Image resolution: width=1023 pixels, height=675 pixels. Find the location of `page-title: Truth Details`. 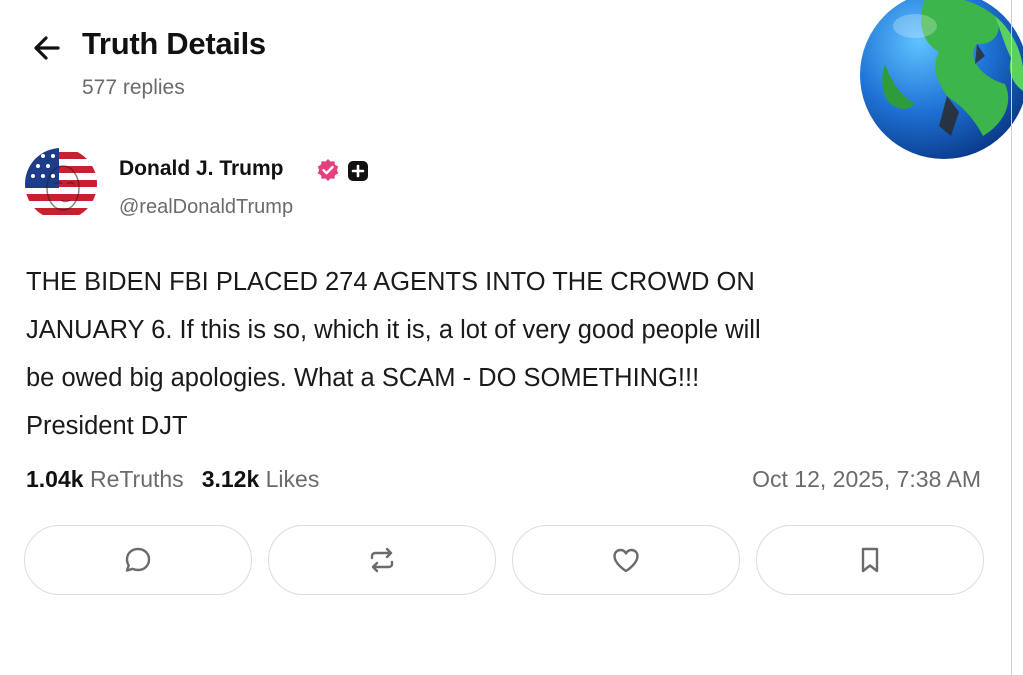

page-title: Truth Details is located at coordinates (174, 43).